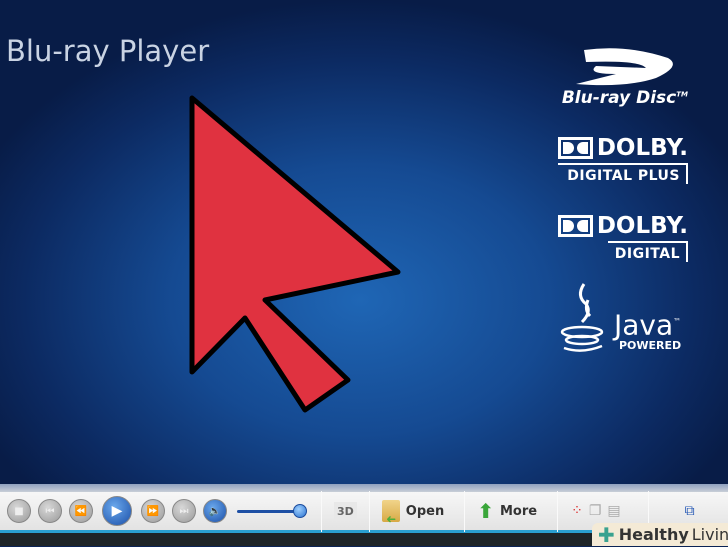 Image resolution: width=728 pixels, height=547 pixels. Describe the element at coordinates (709, 534) in the screenshot. I see `watermark-brand2: Living` at that location.